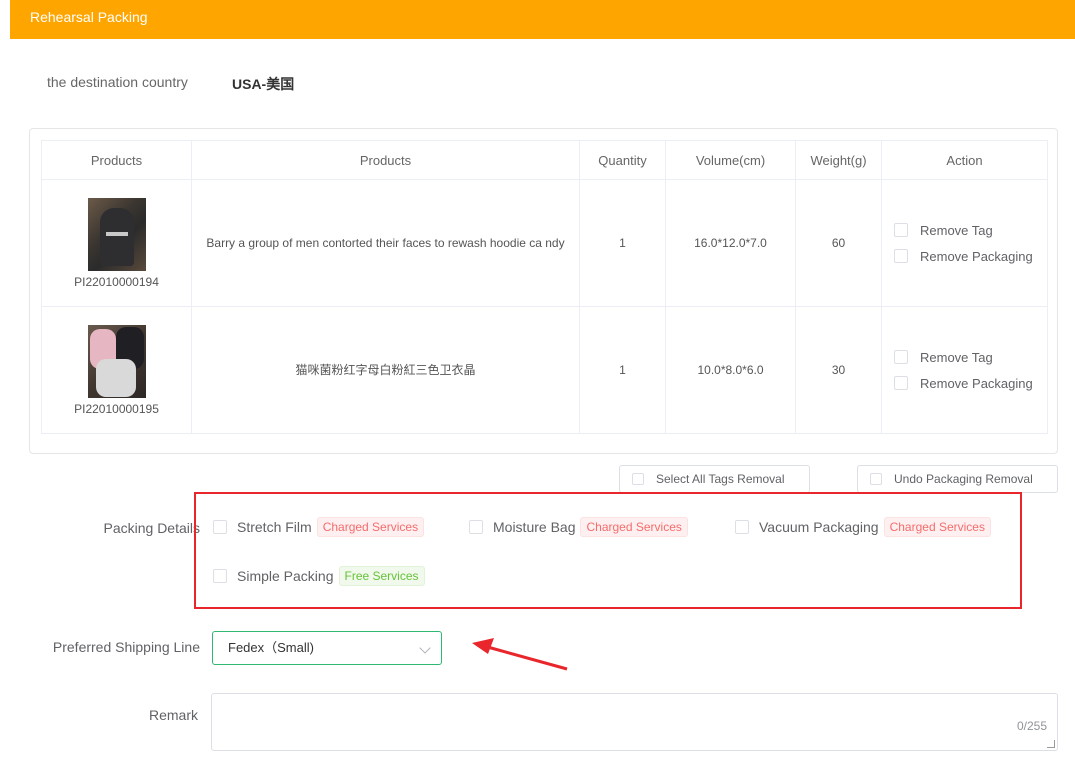 Image resolution: width=1075 pixels, height=763 pixels. I want to click on product-name-cell: 猫咪菌粉红字母白粉紅三色卫衣晶, so click(385, 370).